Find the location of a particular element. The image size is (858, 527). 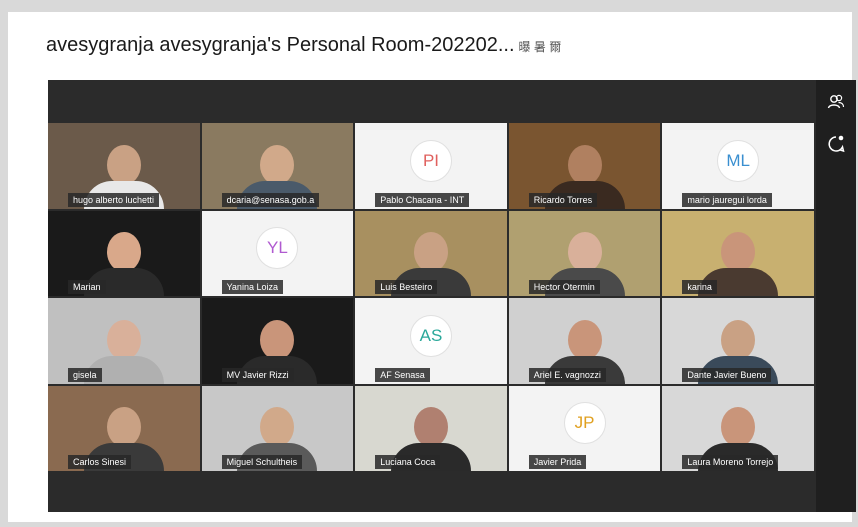

participant-name: hugo alberto luchetti is located at coordinates (114, 199).